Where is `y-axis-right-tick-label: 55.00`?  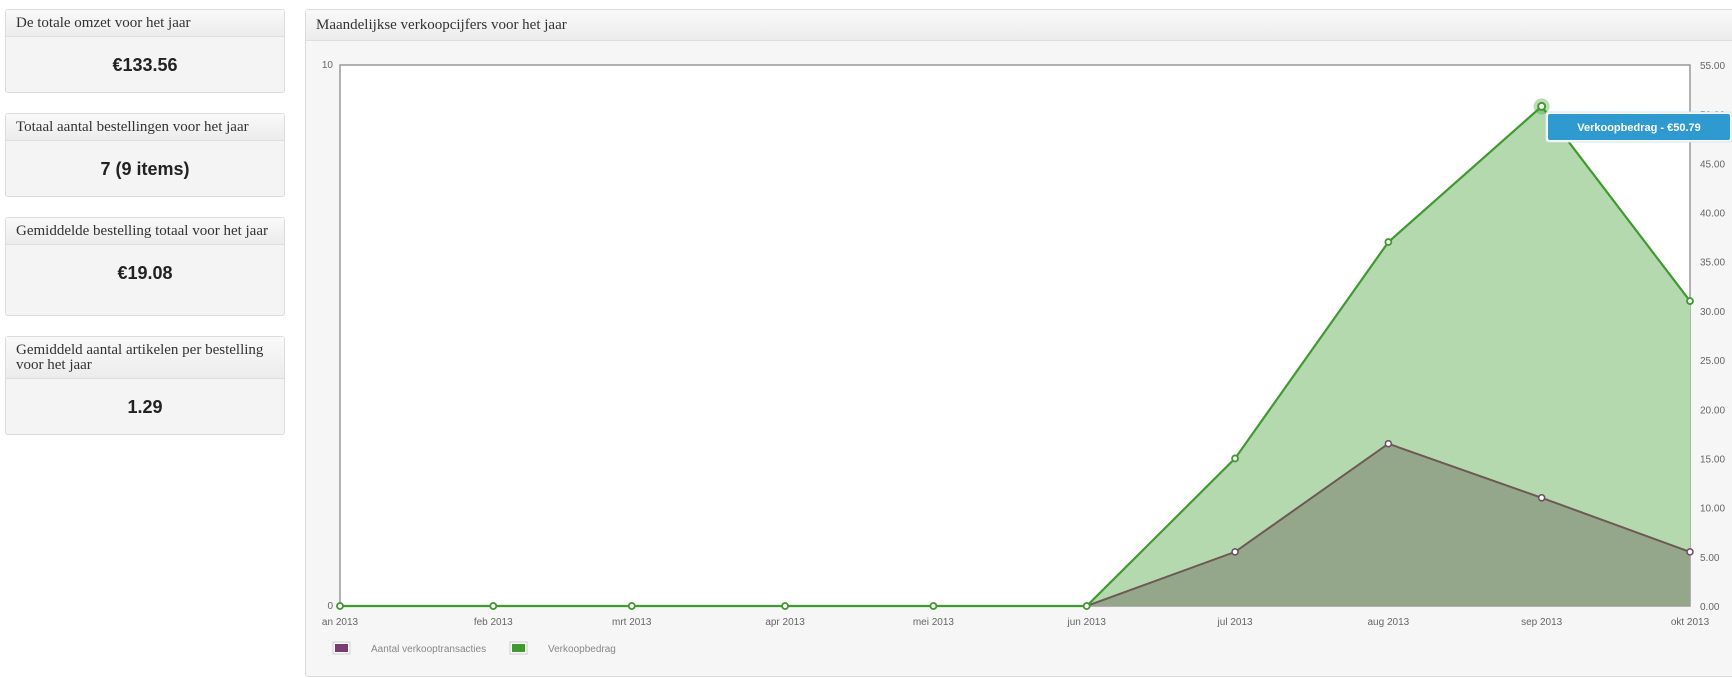 y-axis-right-tick-label: 55.00 is located at coordinates (1712, 66).